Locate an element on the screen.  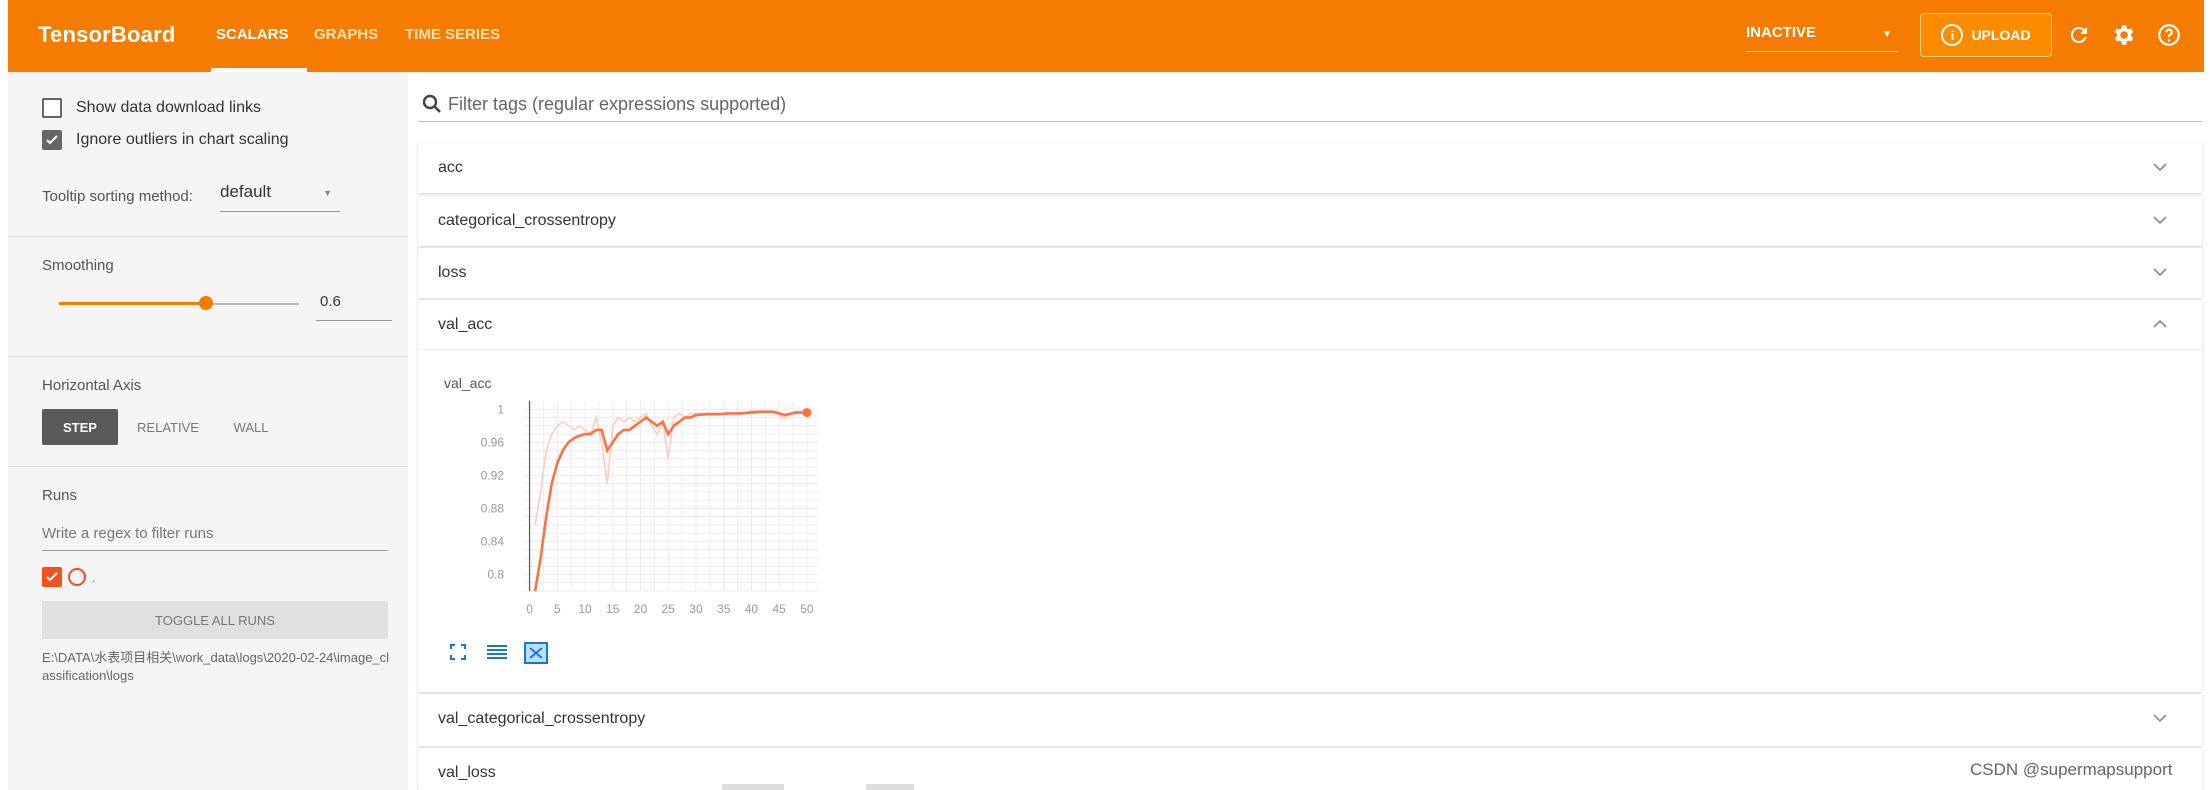
x-tick-label: 20 is located at coordinates (641, 609).